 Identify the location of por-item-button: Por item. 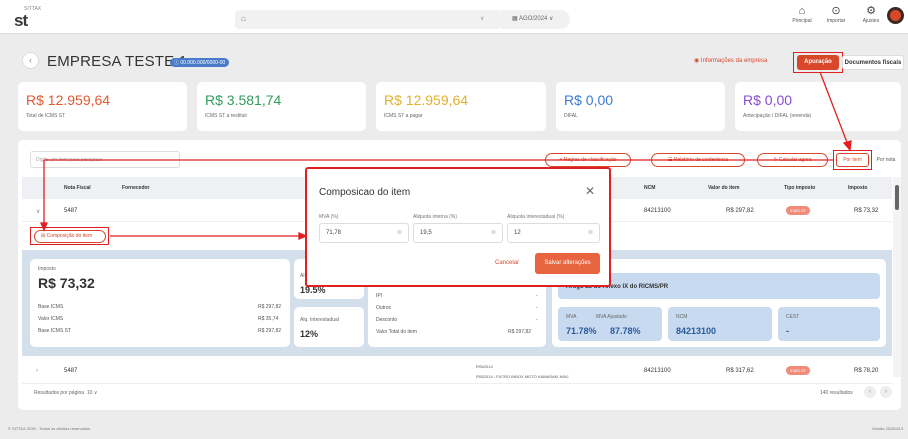
(852, 160).